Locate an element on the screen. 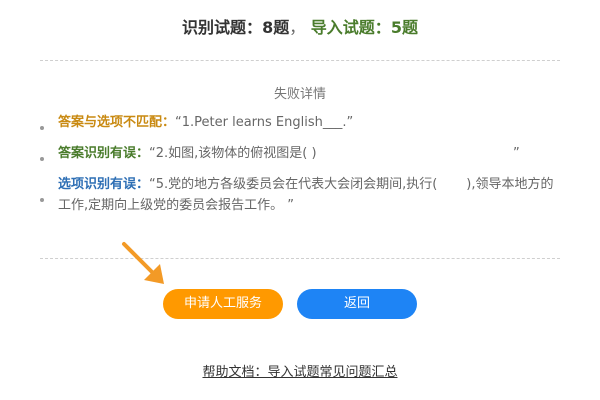 This screenshot has height=400, width=600. import-summary: 识别试题：8题， 导入试题：5题 is located at coordinates (300, 26).